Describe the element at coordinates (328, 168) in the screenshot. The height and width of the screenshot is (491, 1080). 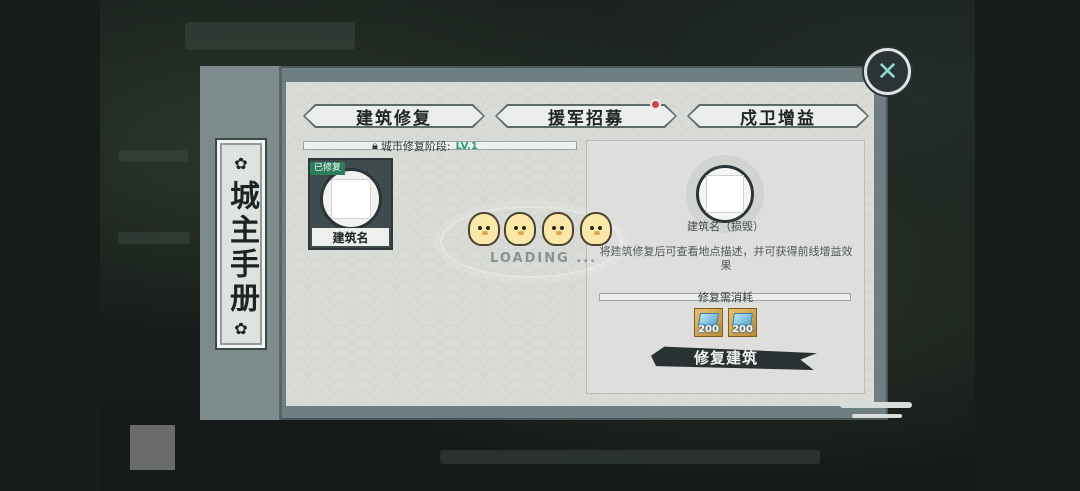
I see `repaired-badge: 已修复` at that location.